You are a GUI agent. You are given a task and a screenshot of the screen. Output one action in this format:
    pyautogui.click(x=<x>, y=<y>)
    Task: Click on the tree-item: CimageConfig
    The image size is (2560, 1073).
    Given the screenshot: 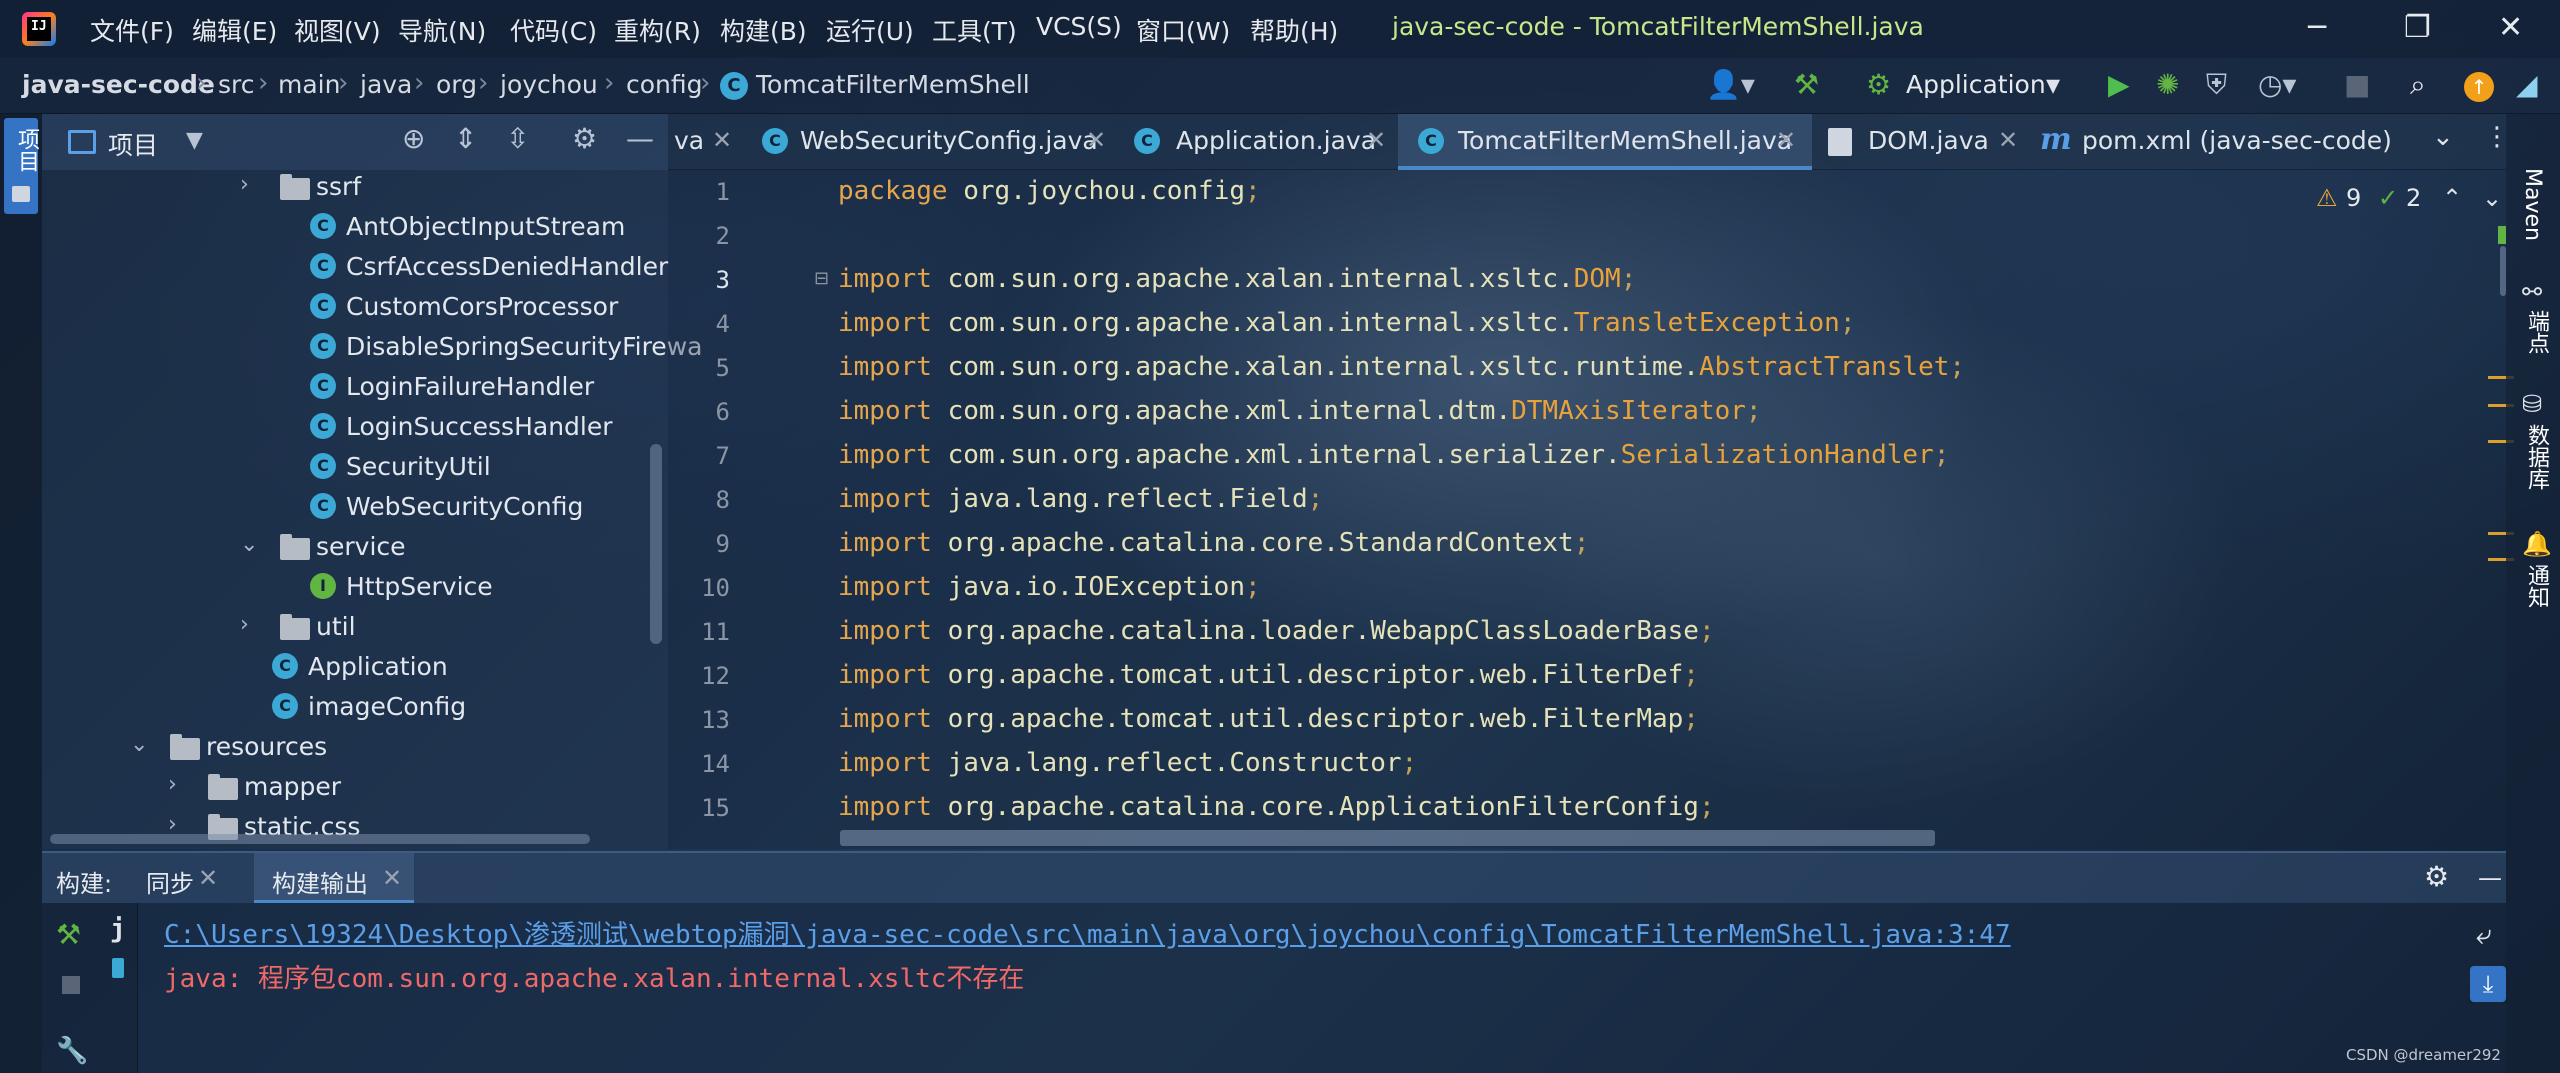 What is the action you would take?
    pyautogui.click(x=330, y=706)
    